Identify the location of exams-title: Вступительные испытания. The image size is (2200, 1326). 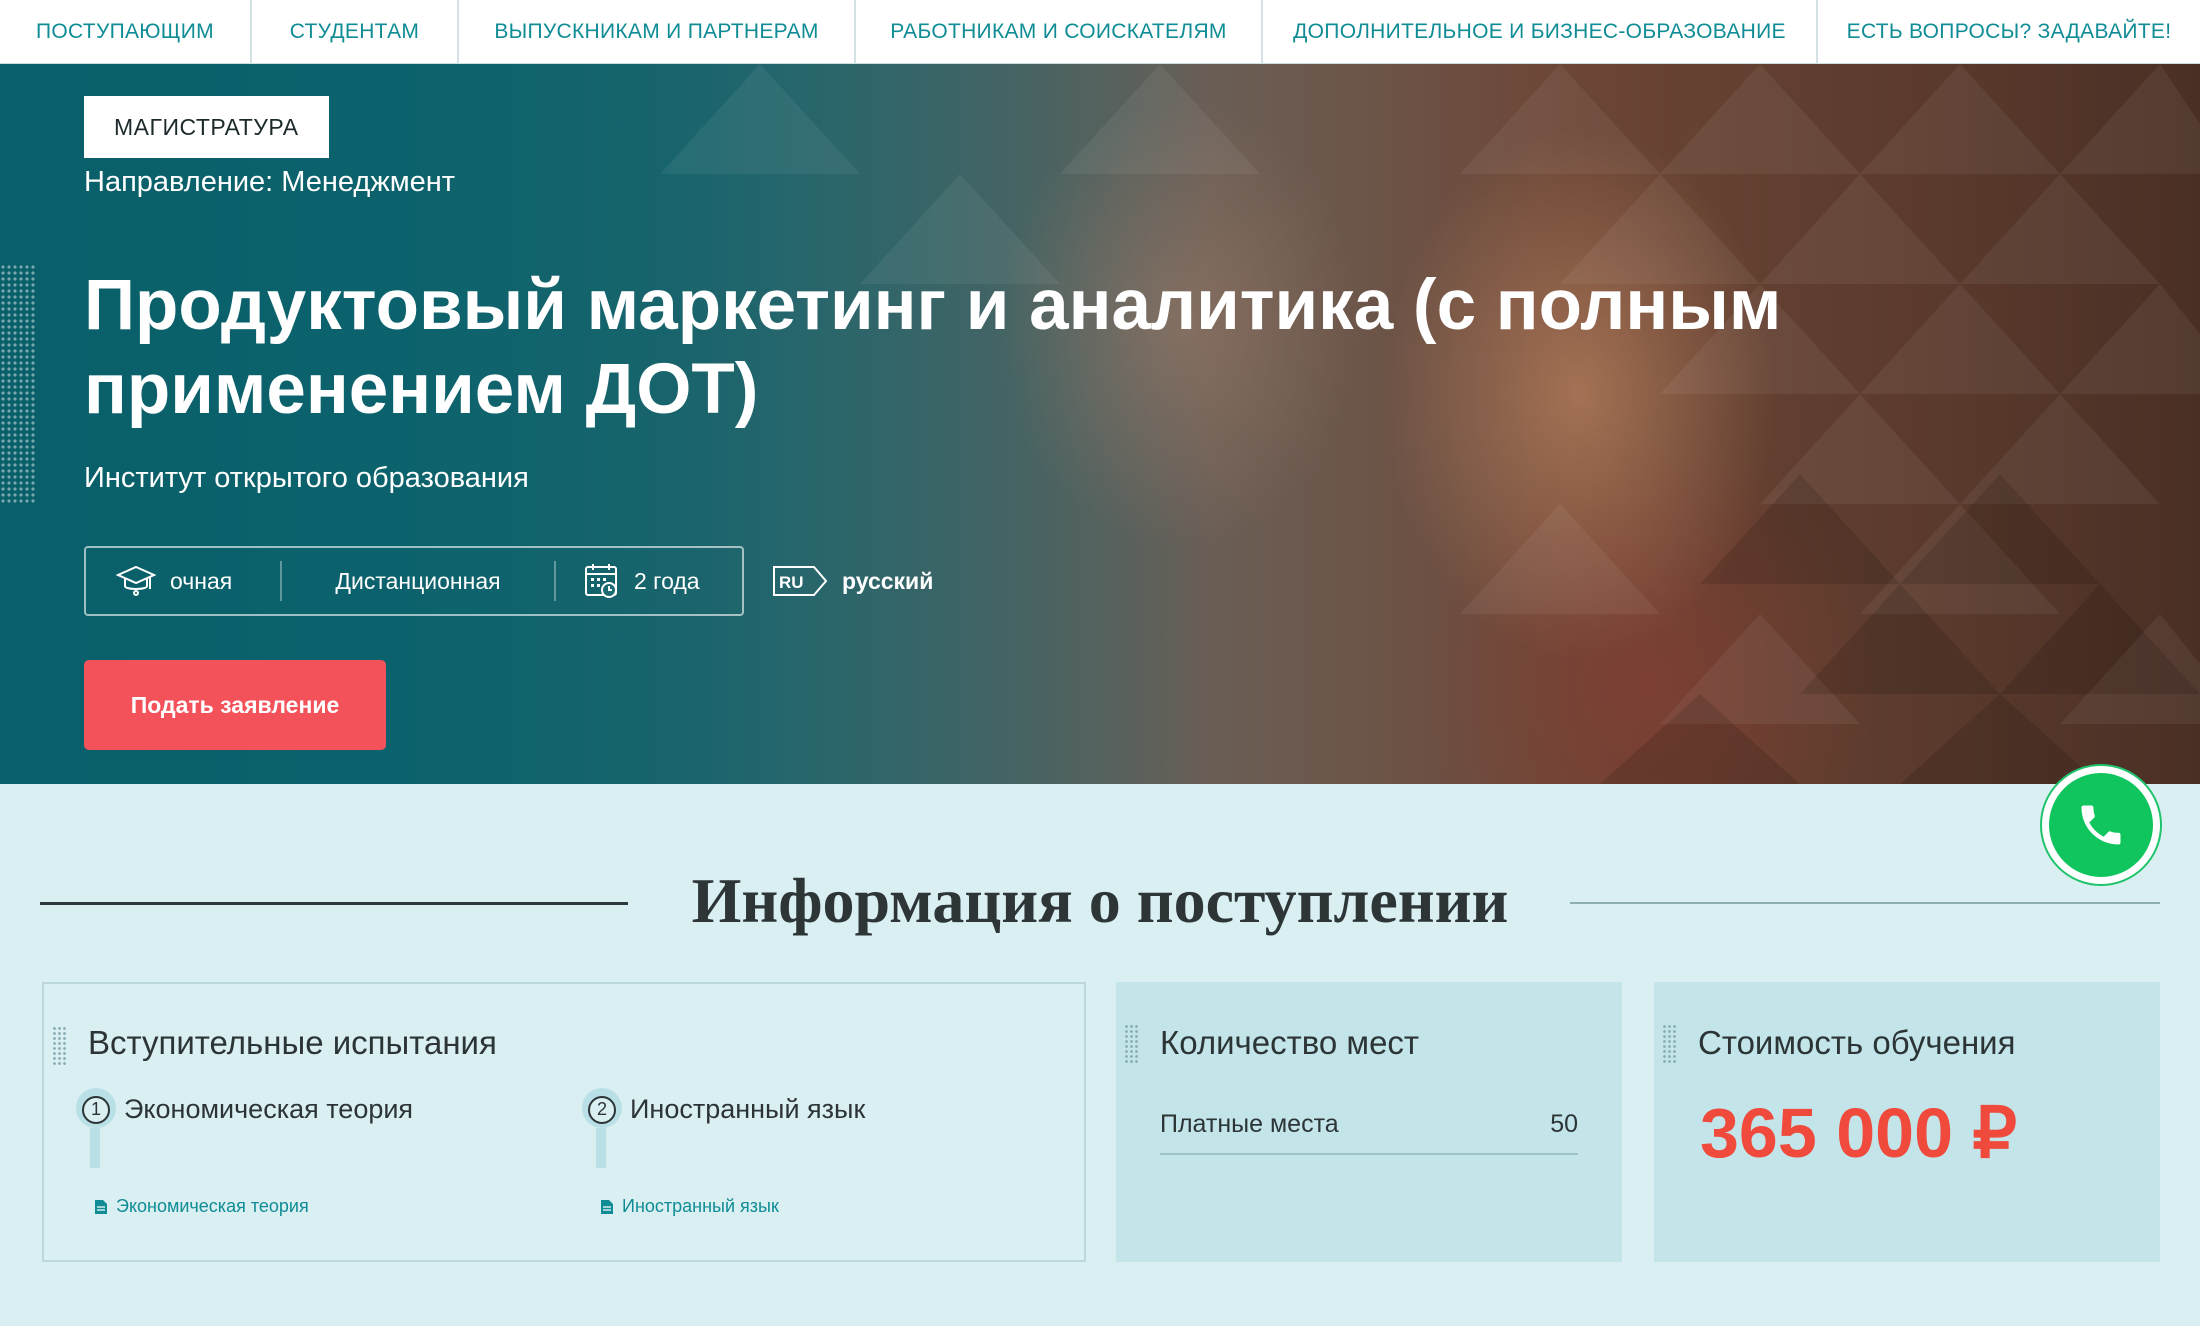
(292, 1042).